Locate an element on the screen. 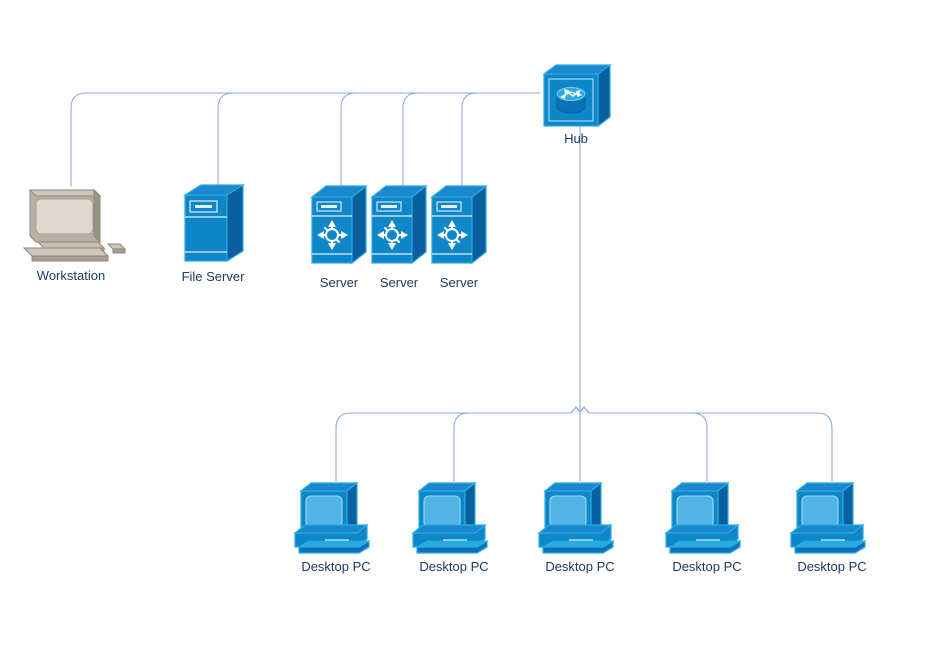  node-label-server-2: Server is located at coordinates (399, 282).